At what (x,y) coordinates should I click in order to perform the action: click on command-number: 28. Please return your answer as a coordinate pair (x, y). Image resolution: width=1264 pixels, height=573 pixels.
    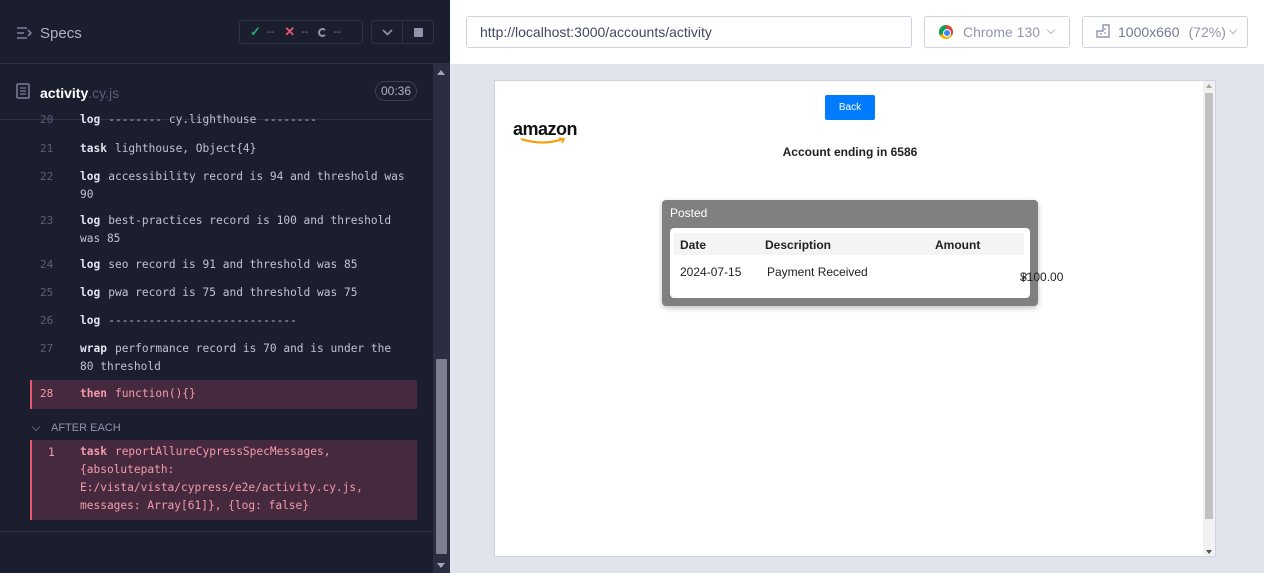
    Looking at the image, I should click on (47, 393).